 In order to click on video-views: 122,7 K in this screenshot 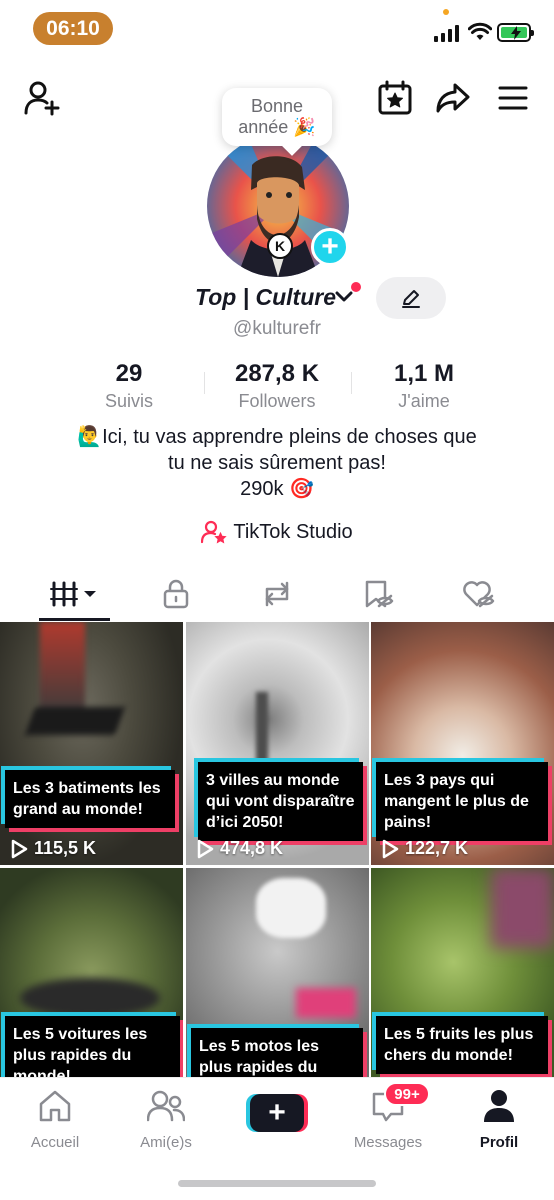, I will do `click(424, 848)`.